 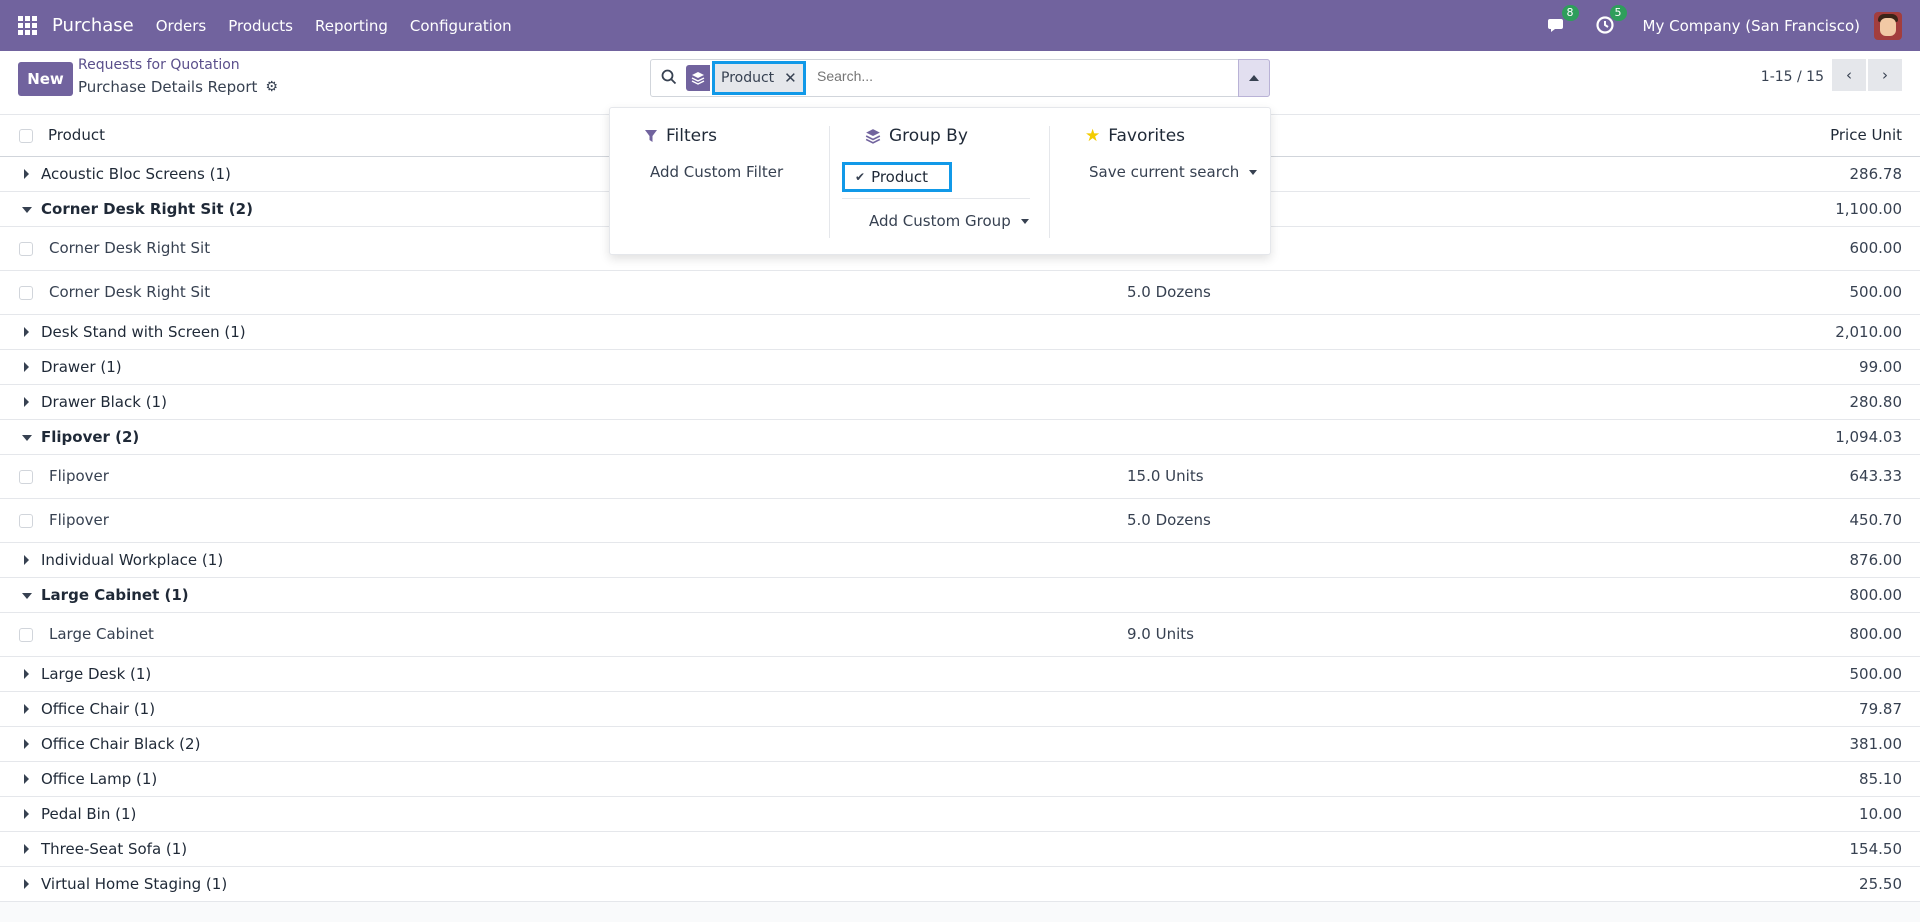 I want to click on search-options-toggle, so click(x=1254, y=78).